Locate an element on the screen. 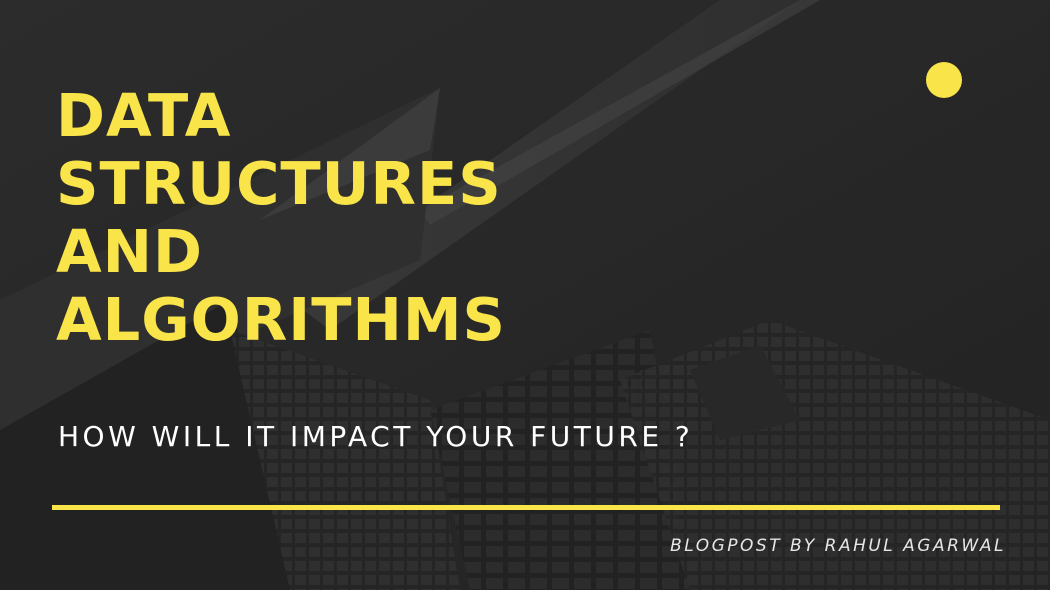 The image size is (1050, 590). title-line-2: STRUCTURES is located at coordinates (279, 183).